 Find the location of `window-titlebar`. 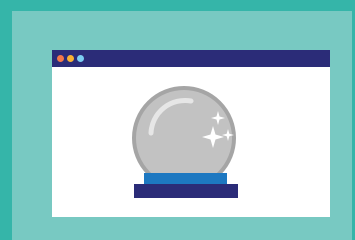

window-titlebar is located at coordinates (191, 58).